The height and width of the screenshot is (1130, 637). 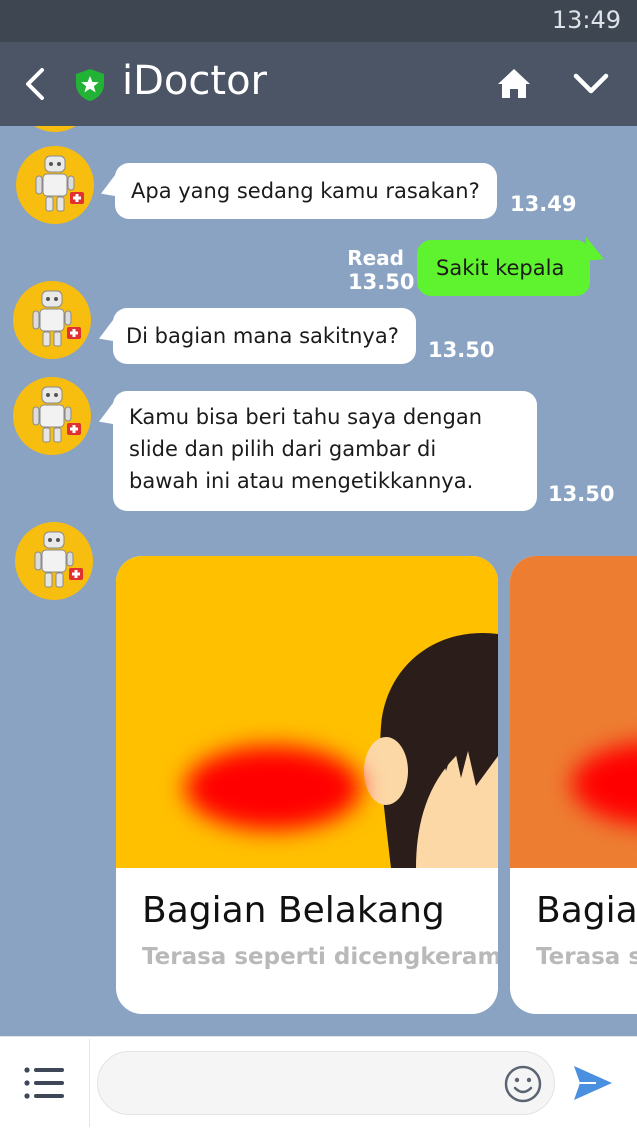 I want to click on message-input-bar, so click(x=318, y=1083).